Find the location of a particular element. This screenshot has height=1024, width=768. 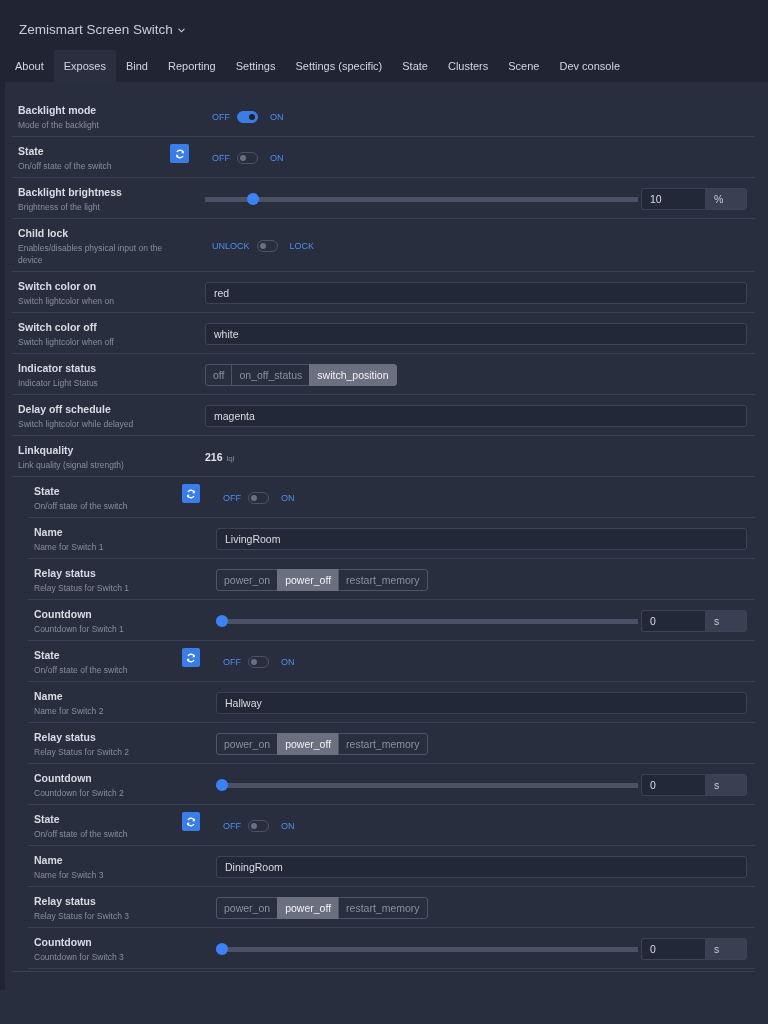

feature-description: Relay Status for Switch 3 is located at coordinates (82, 916).